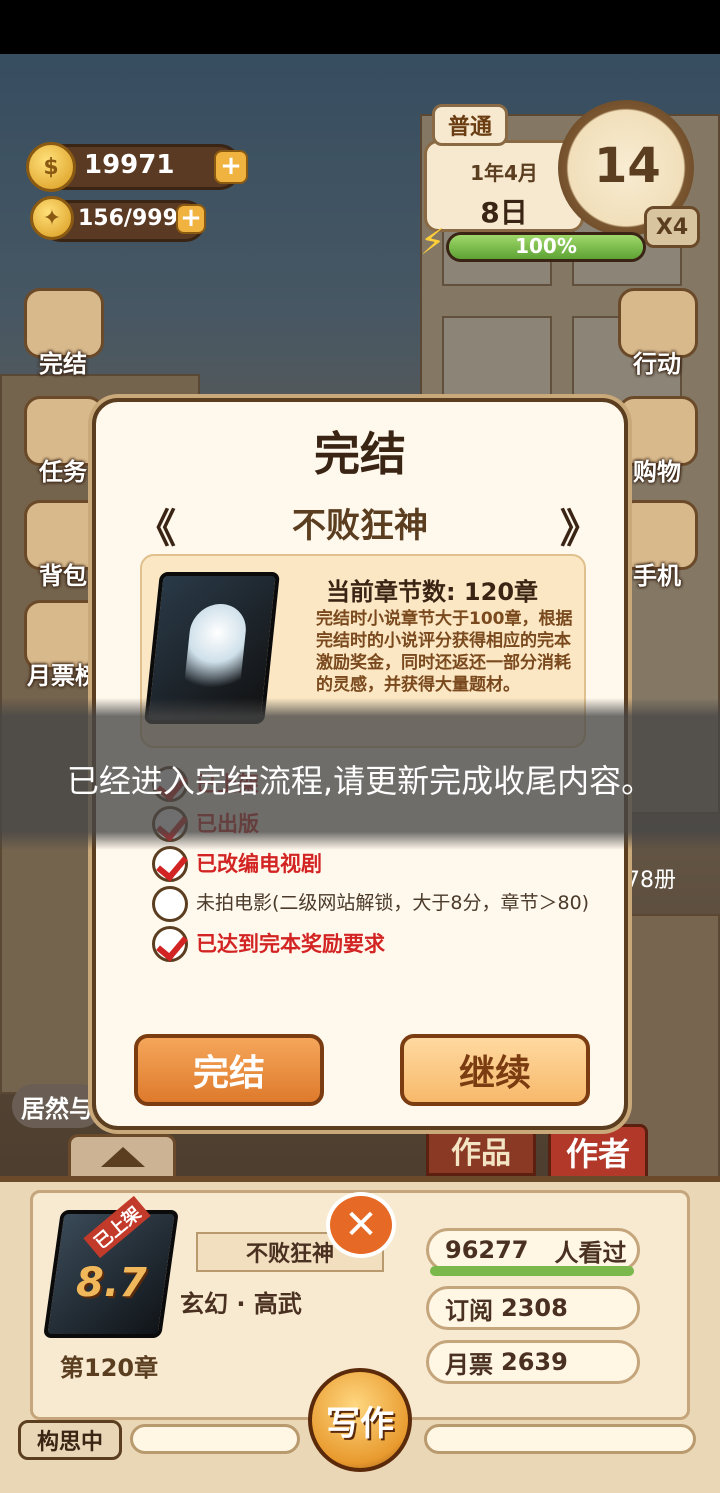 The height and width of the screenshot is (1493, 720). I want to click on lightning-icon: ⚡, so click(432, 242).